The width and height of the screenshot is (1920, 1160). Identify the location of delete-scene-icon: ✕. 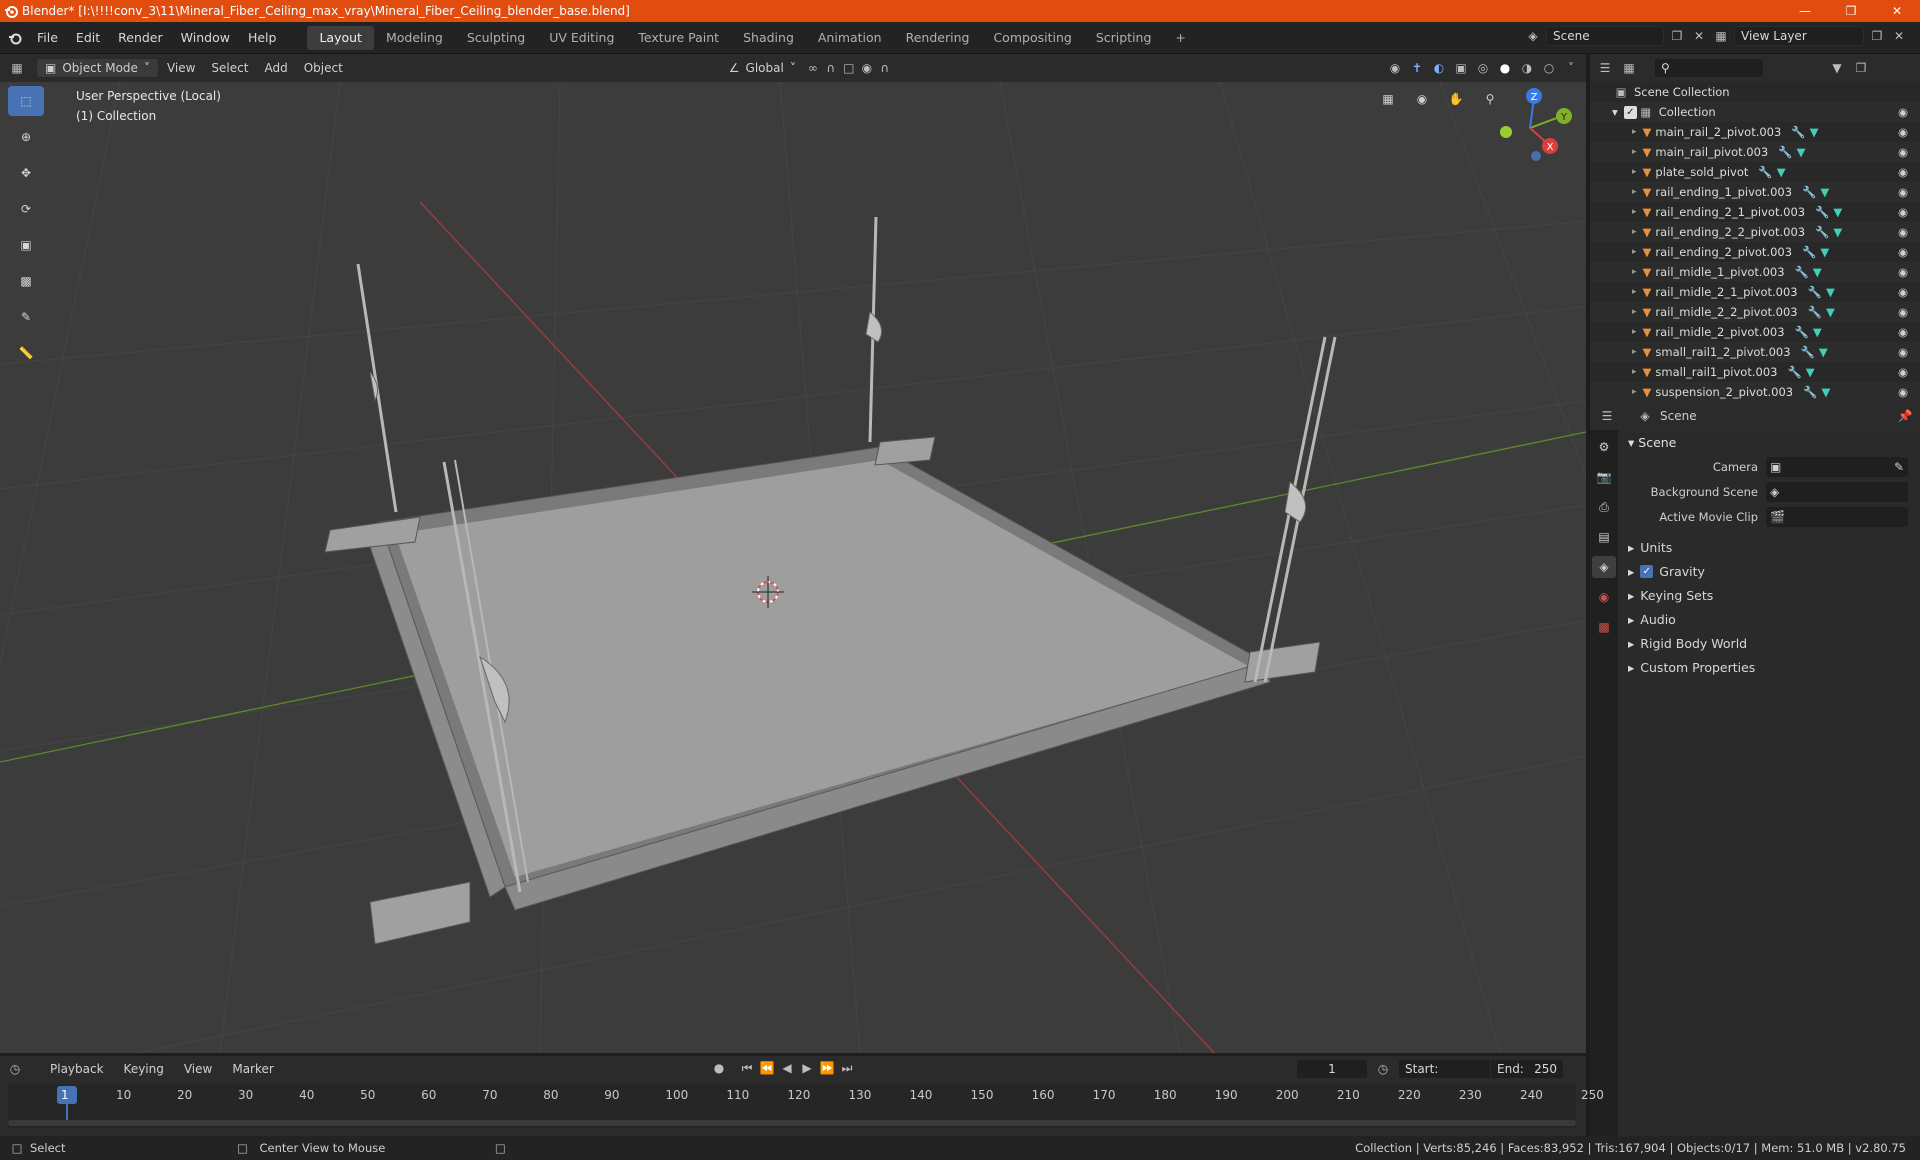
(1699, 36).